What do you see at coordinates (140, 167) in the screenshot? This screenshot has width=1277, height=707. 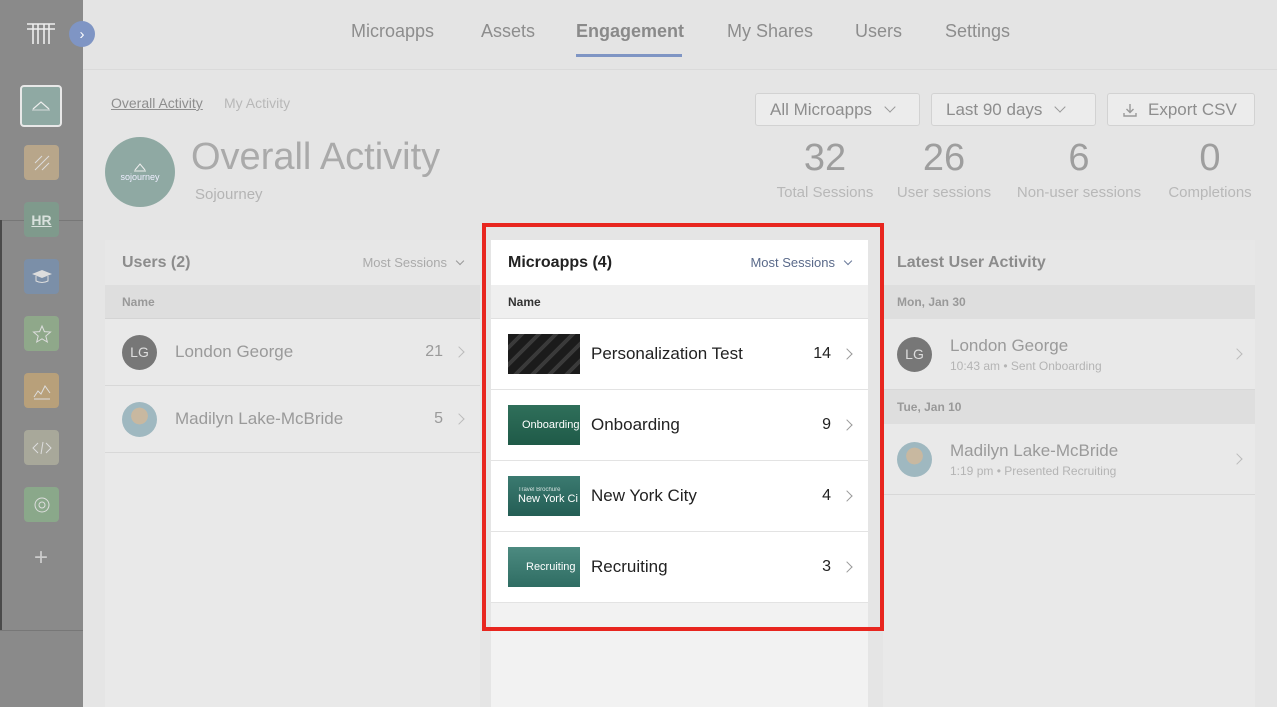 I see `sojourney-logo-icon` at bounding box center [140, 167].